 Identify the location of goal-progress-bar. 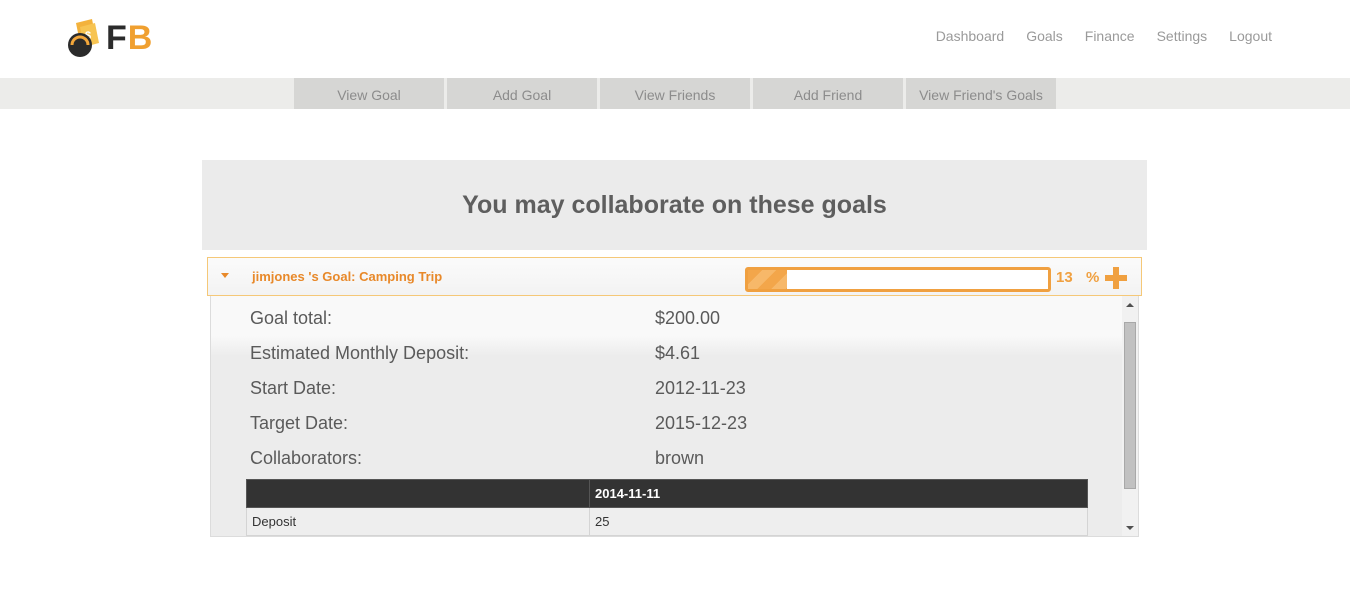
(898, 279).